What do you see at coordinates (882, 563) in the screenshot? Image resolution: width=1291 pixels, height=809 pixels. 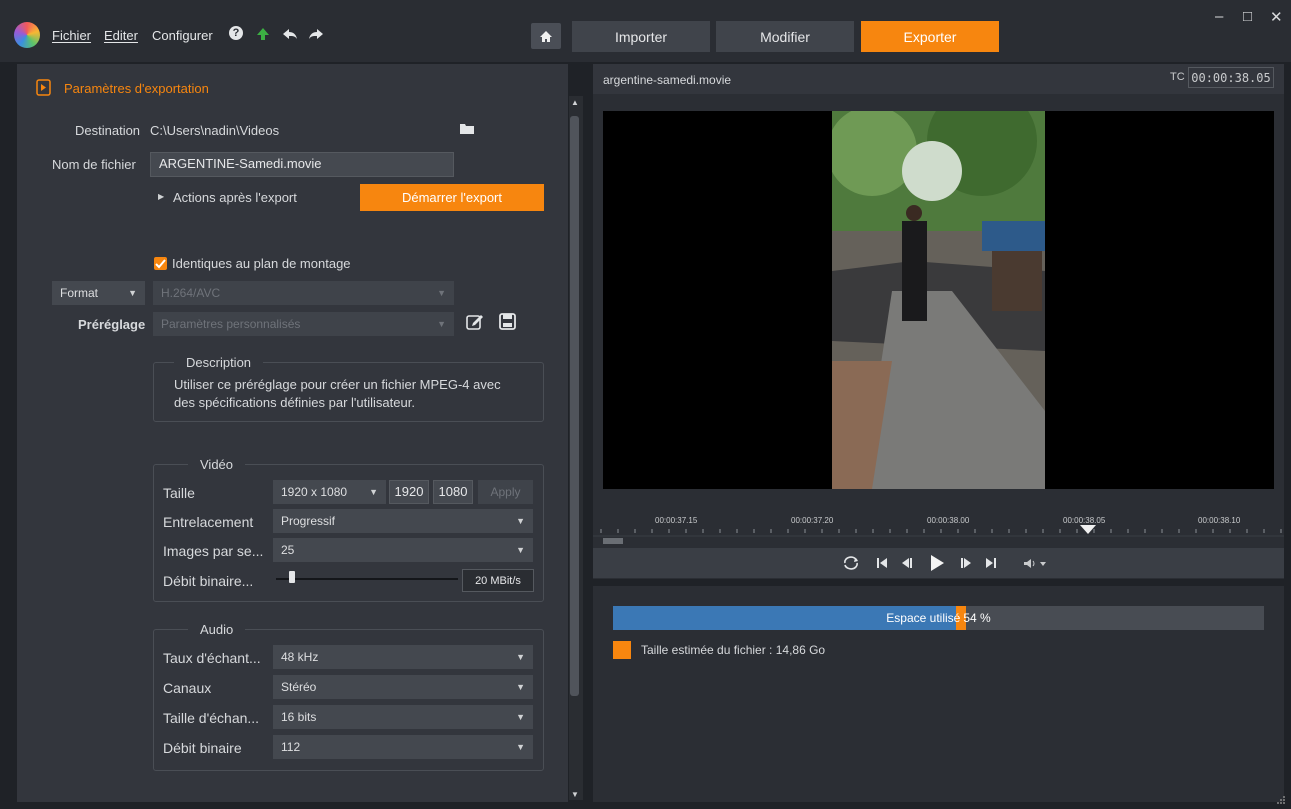 I see `go-to-start-icon` at bounding box center [882, 563].